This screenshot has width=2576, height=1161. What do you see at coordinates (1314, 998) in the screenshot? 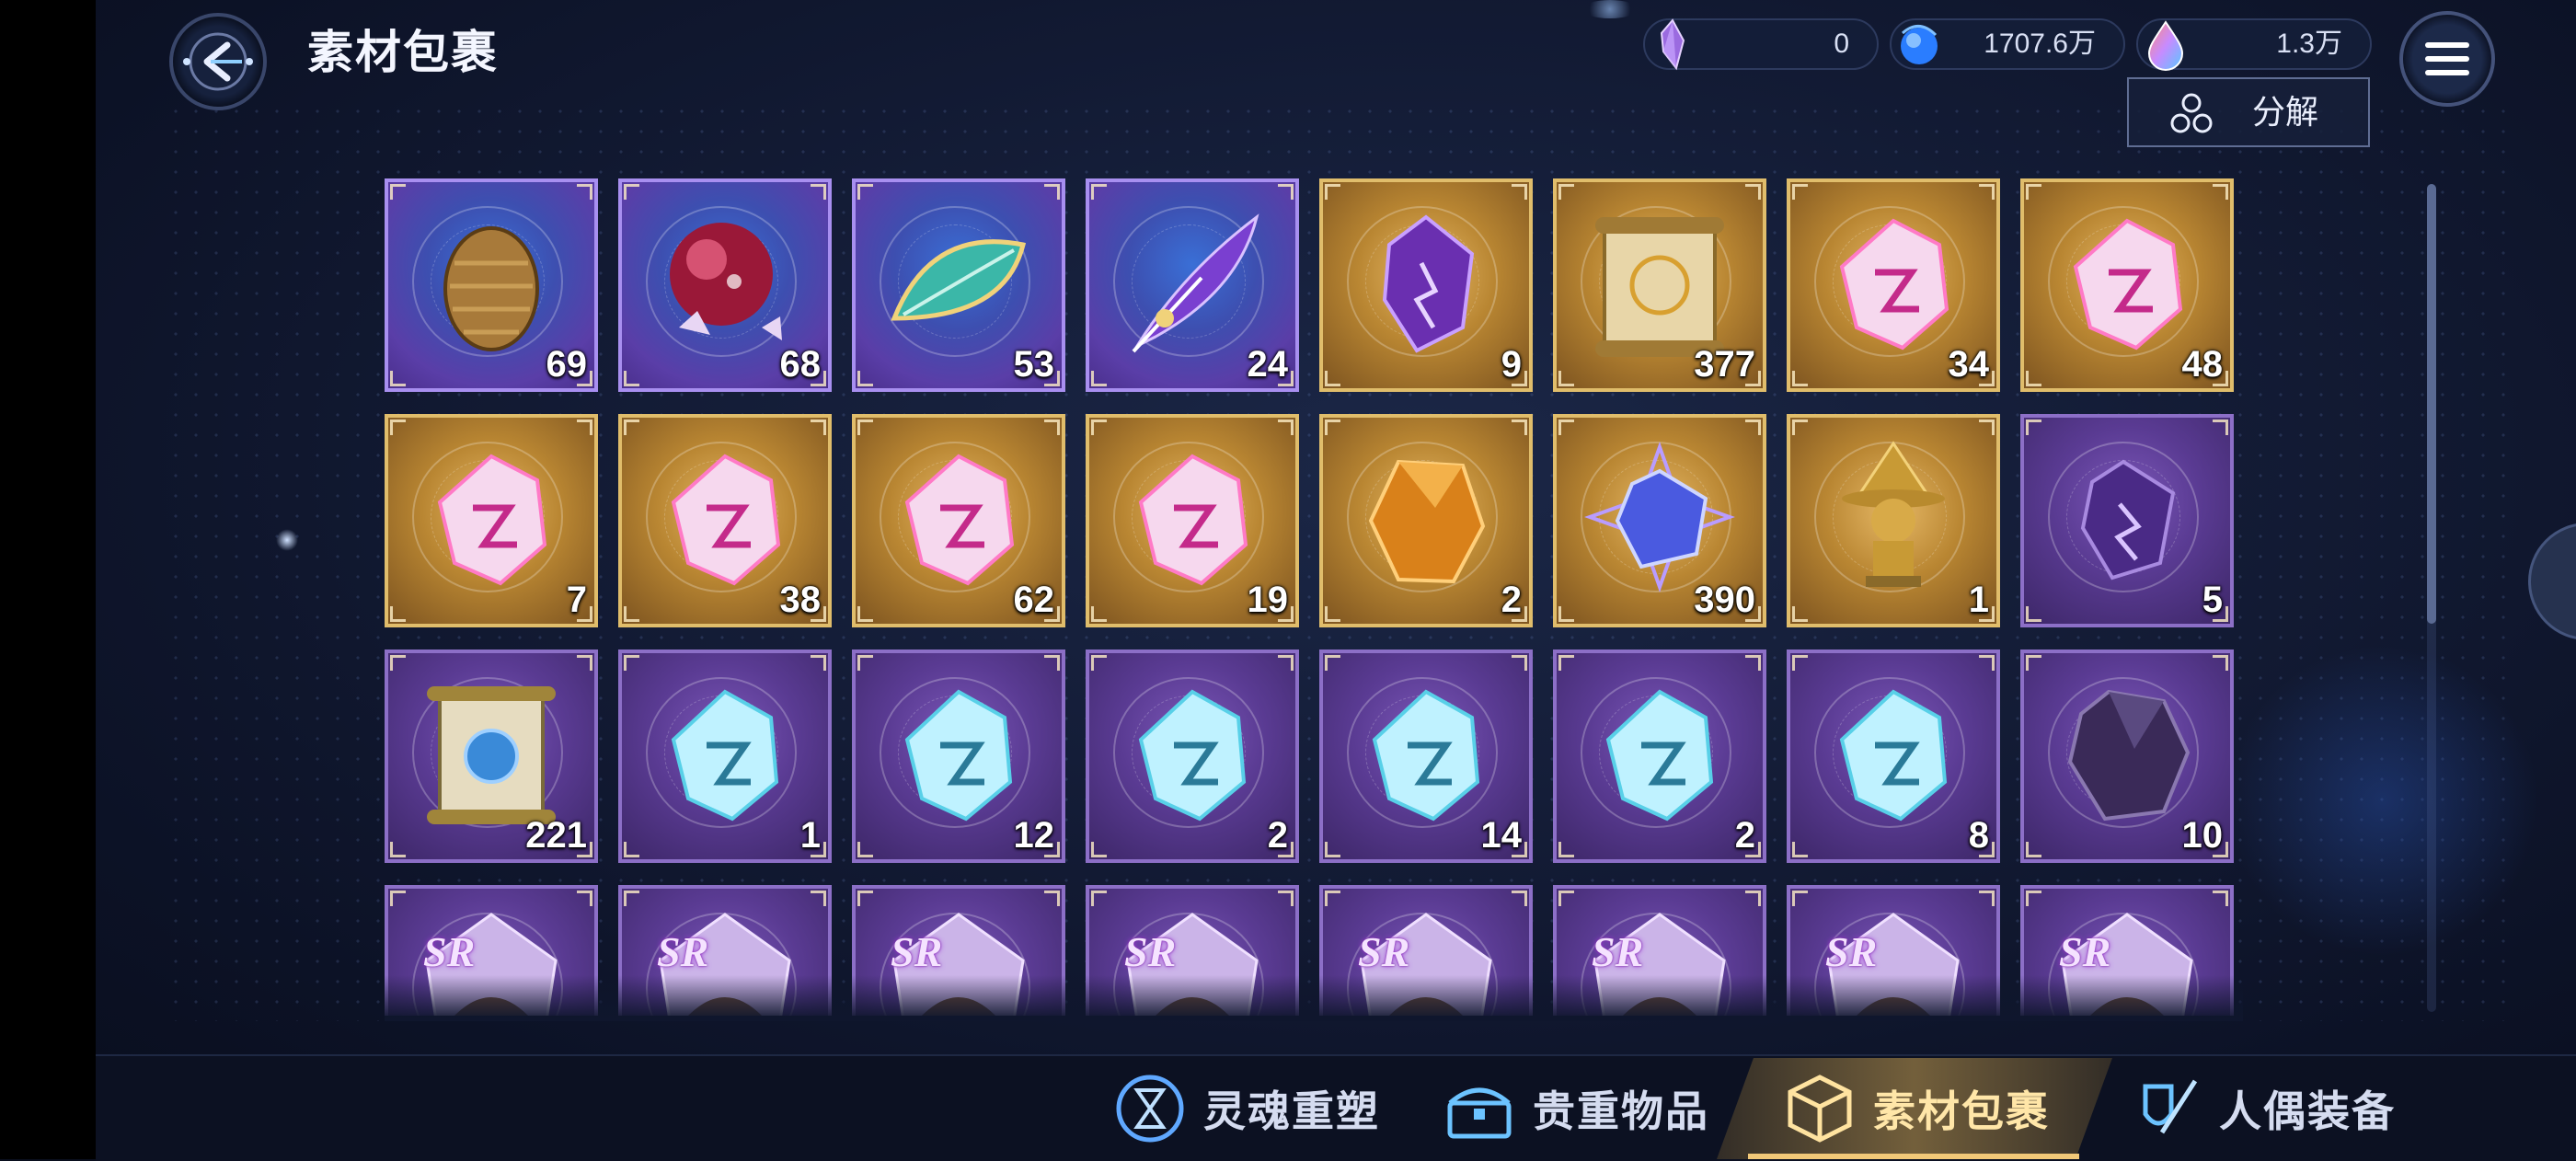
I see `grid-fade` at bounding box center [1314, 998].